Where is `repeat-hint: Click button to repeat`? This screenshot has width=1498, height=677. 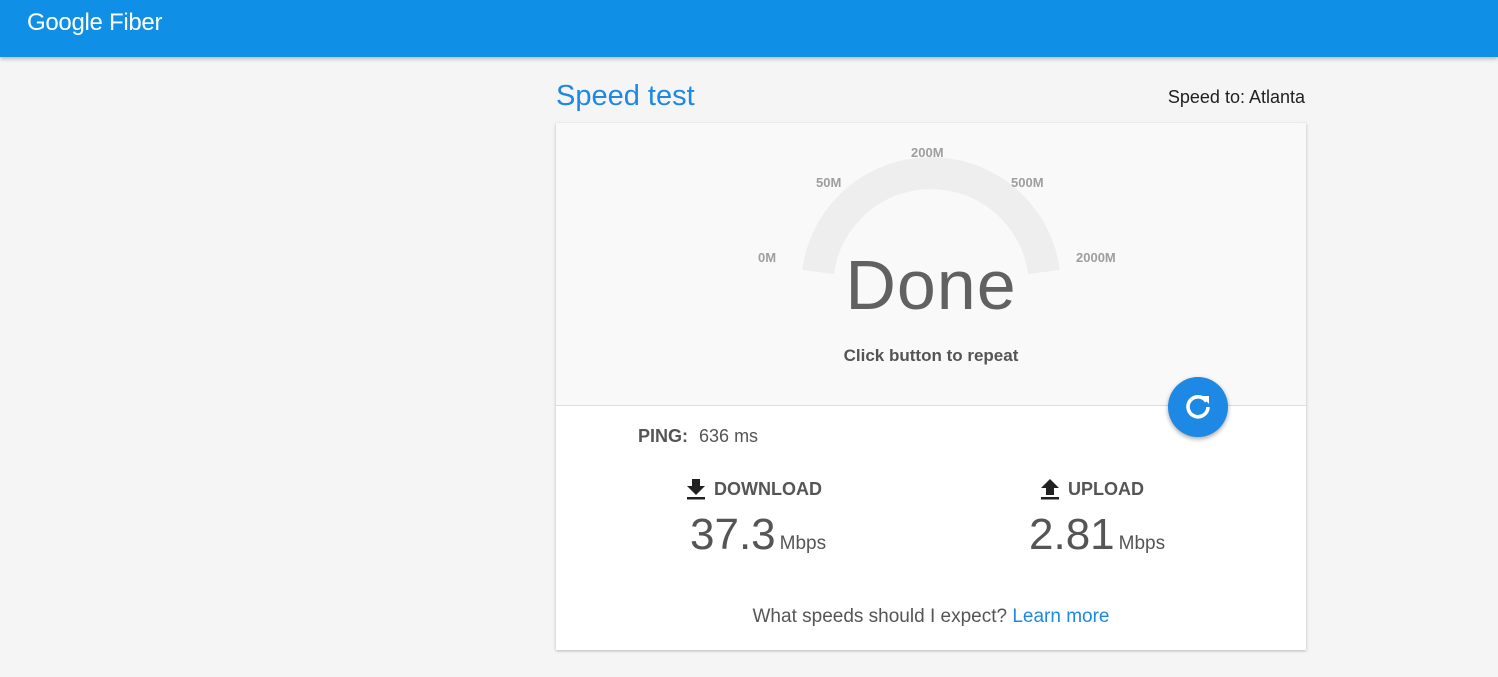 repeat-hint: Click button to repeat is located at coordinates (931, 355).